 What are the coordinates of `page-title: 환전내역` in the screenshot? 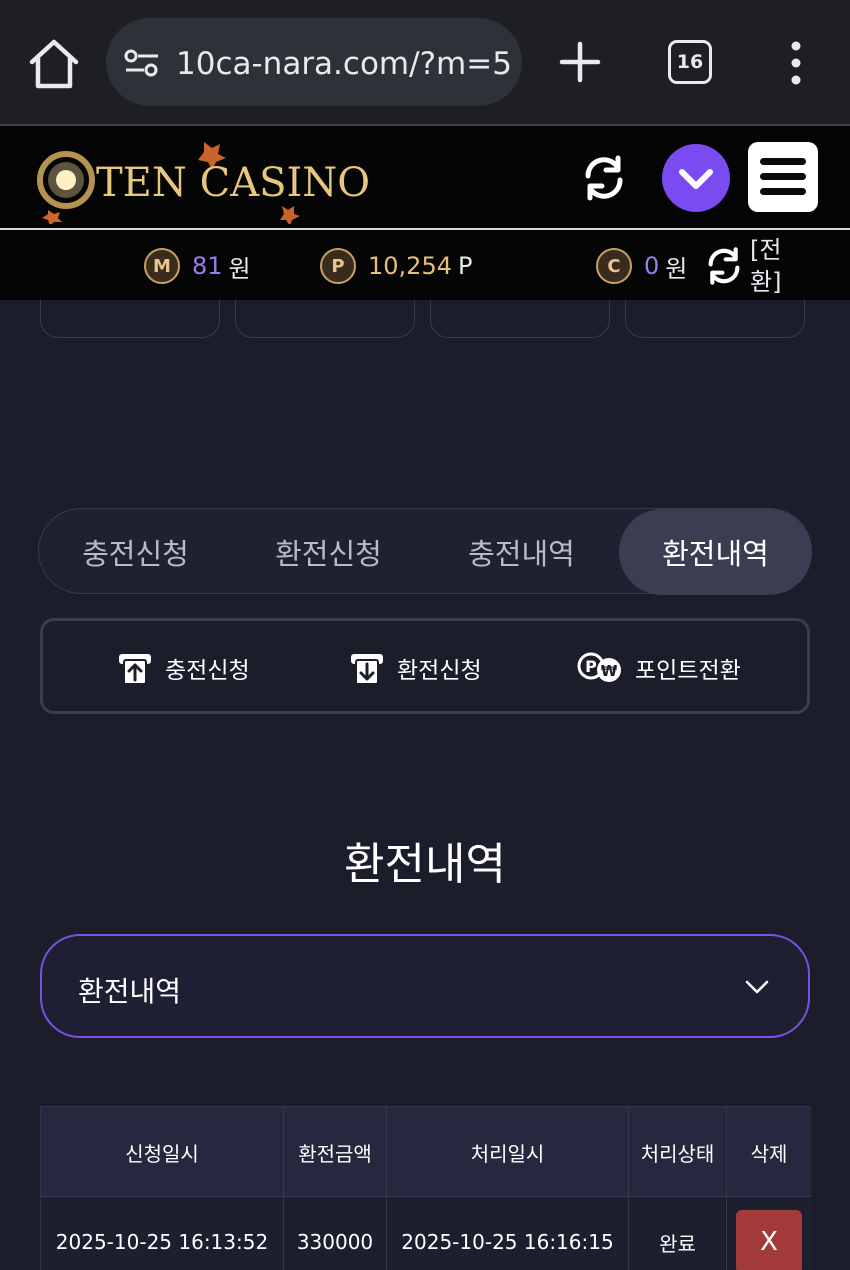 It's located at (425, 864).